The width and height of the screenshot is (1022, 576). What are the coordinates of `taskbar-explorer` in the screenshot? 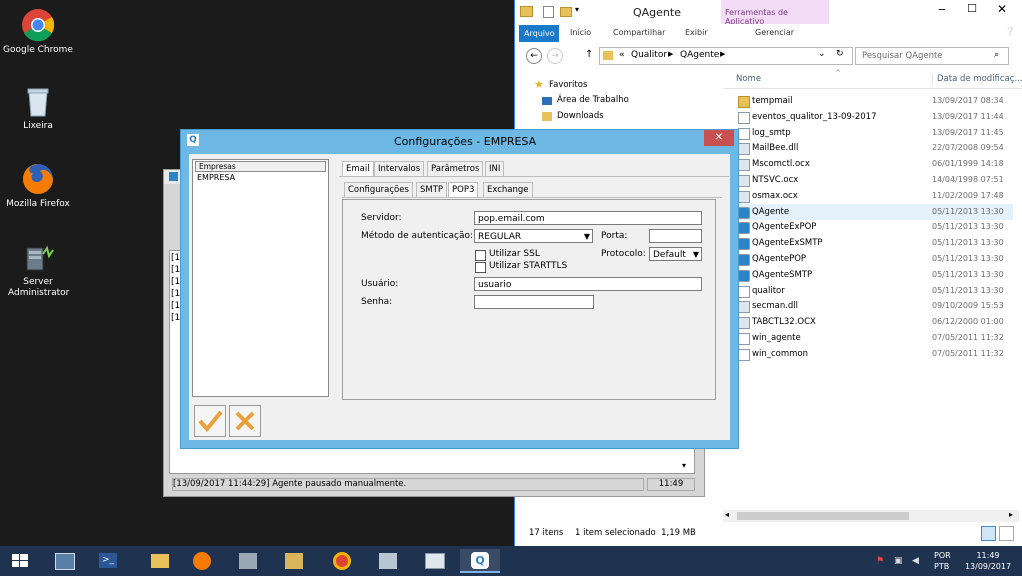 It's located at (160, 561).